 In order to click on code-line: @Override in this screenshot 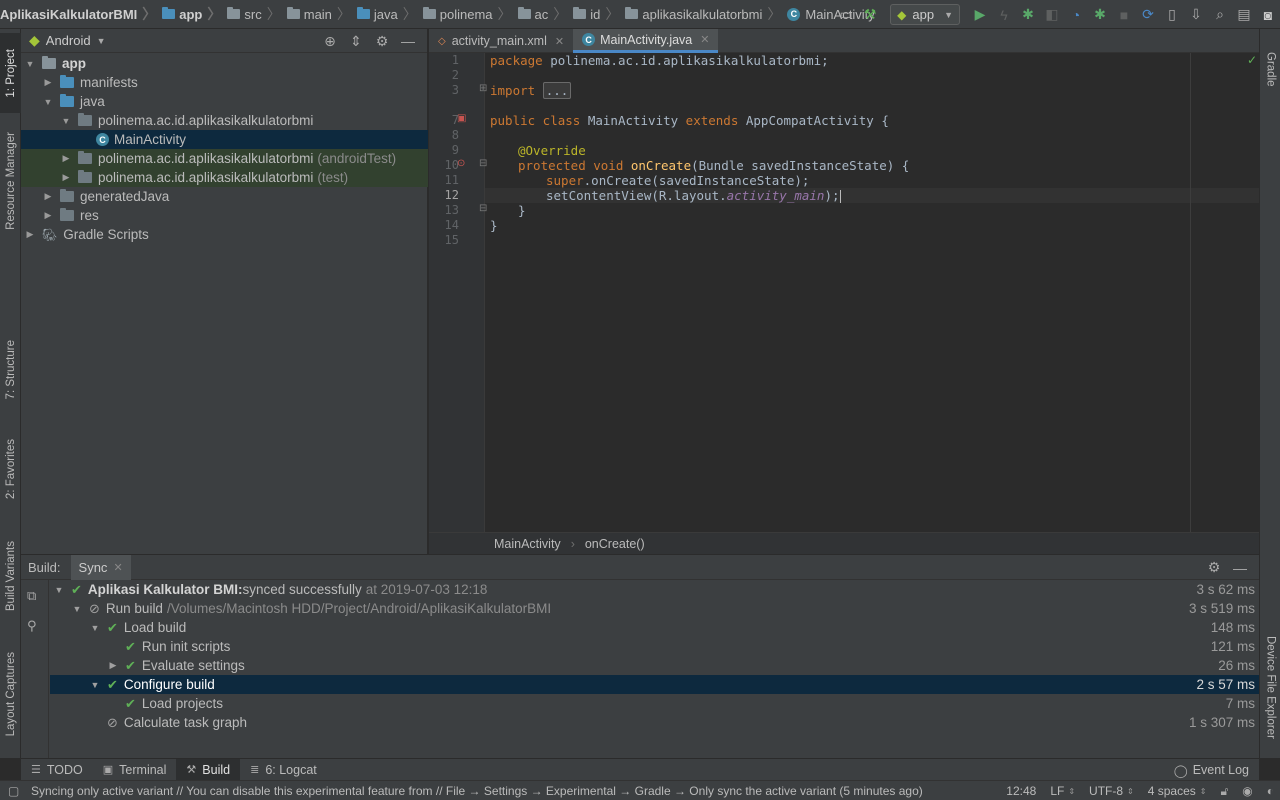, I will do `click(552, 150)`.